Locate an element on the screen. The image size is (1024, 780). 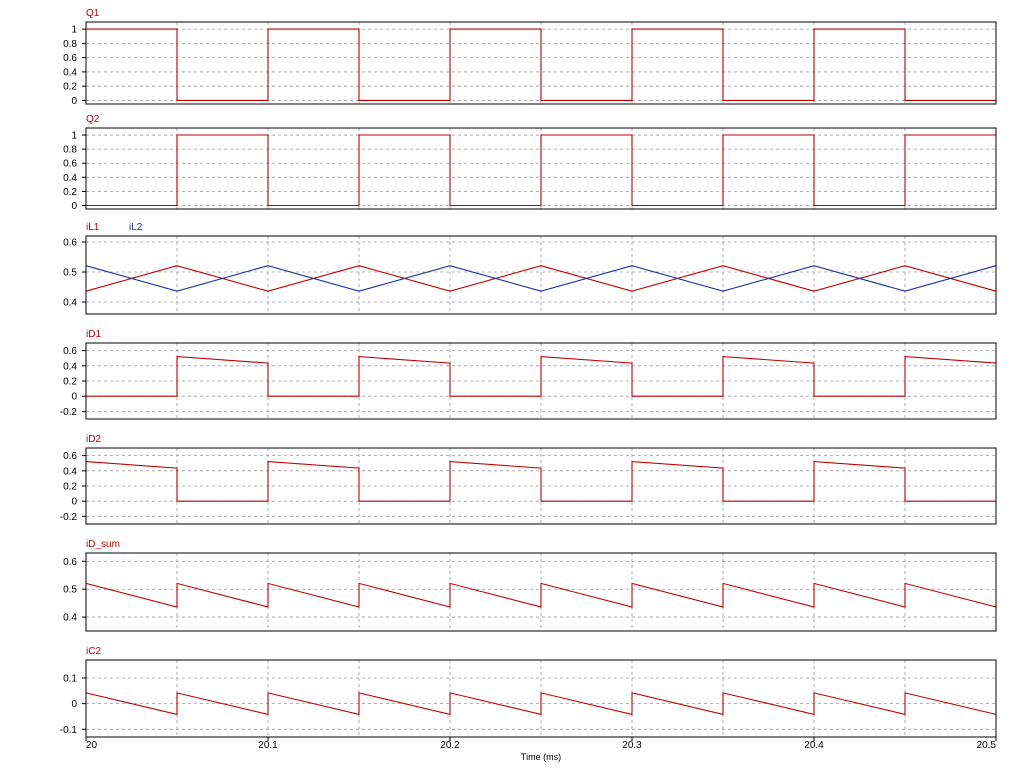
series-label-il2: iL2 is located at coordinates (136, 227).